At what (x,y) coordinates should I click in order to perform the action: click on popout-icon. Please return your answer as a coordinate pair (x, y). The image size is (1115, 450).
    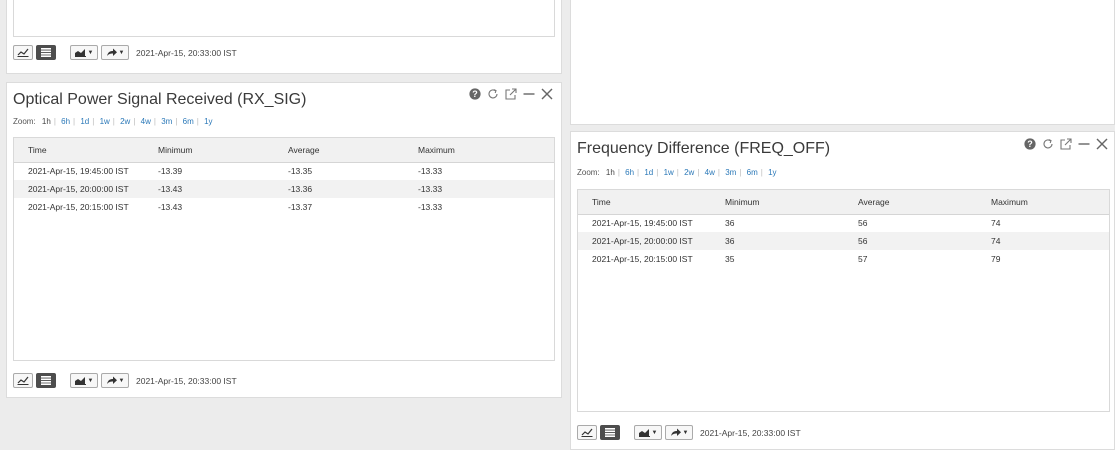
    Looking at the image, I should click on (511, 94).